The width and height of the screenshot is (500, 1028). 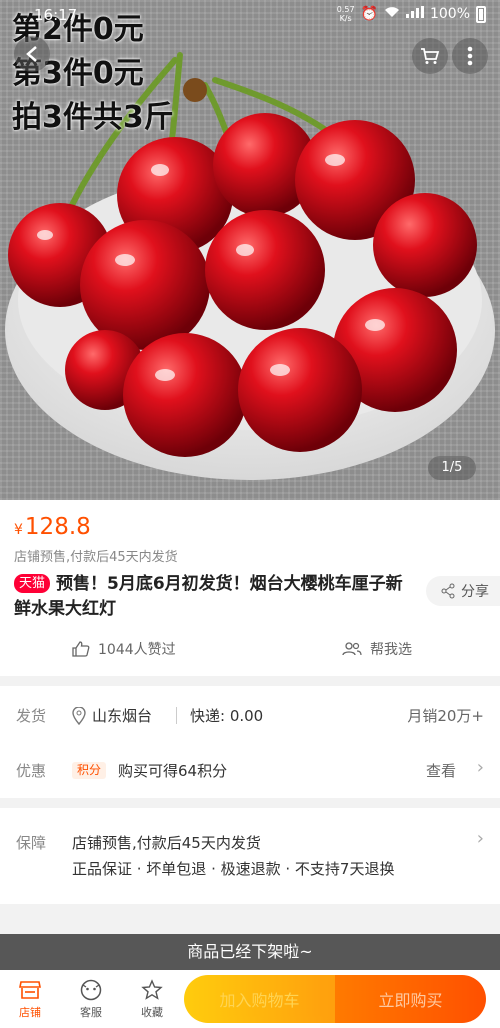 What do you see at coordinates (30, 990) in the screenshot?
I see `store-icon` at bounding box center [30, 990].